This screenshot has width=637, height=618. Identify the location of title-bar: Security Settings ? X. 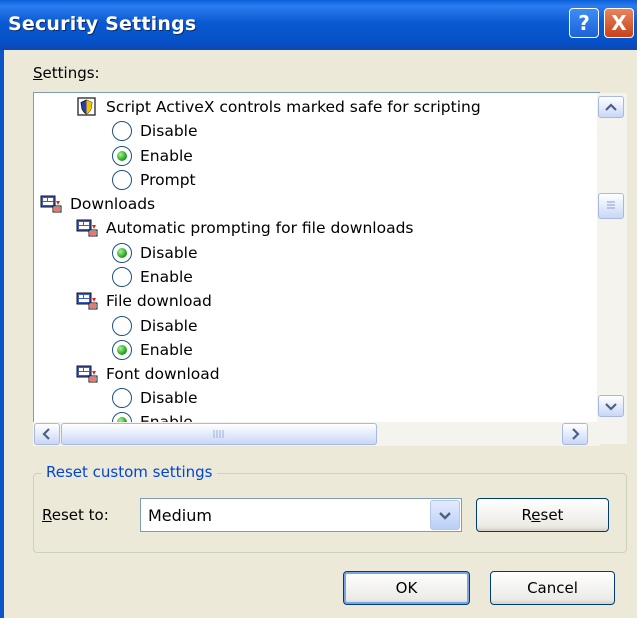
(318, 25).